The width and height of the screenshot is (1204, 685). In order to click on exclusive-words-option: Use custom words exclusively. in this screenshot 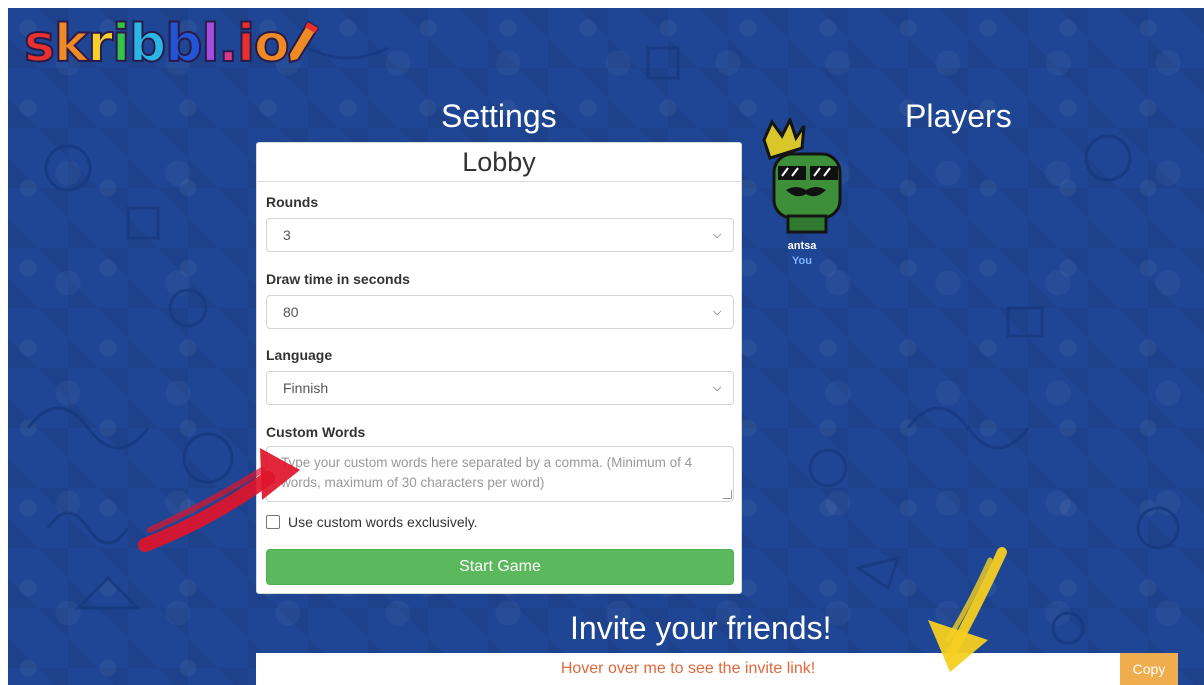, I will do `click(372, 523)`.